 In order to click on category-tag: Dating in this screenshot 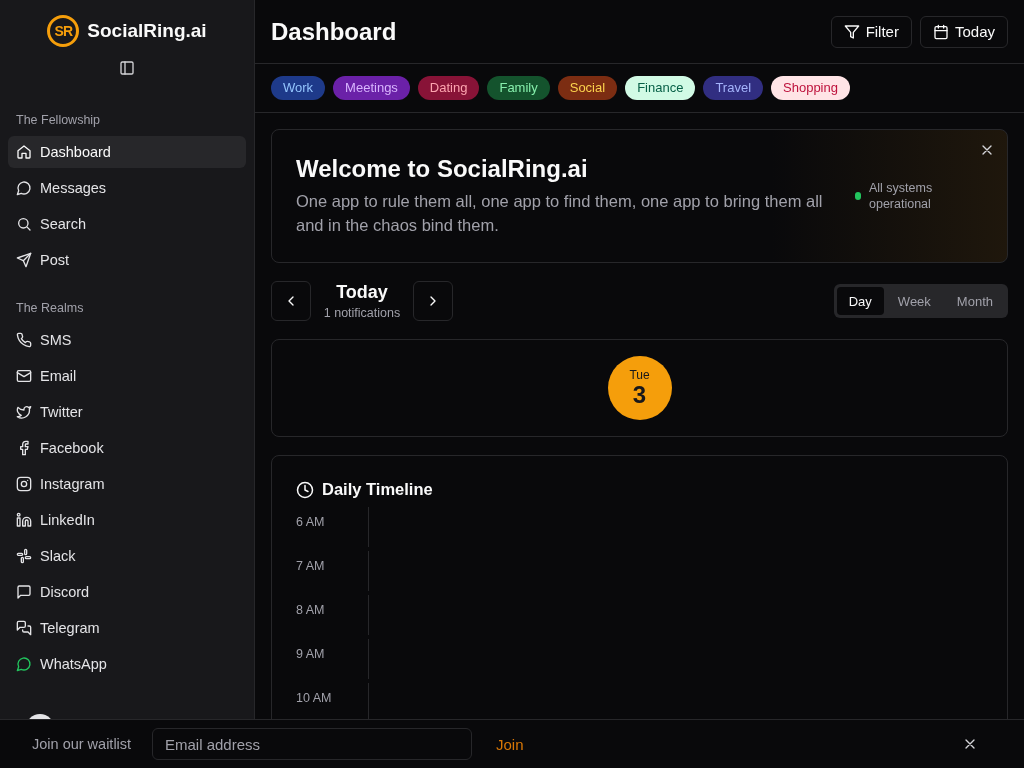, I will do `click(448, 88)`.